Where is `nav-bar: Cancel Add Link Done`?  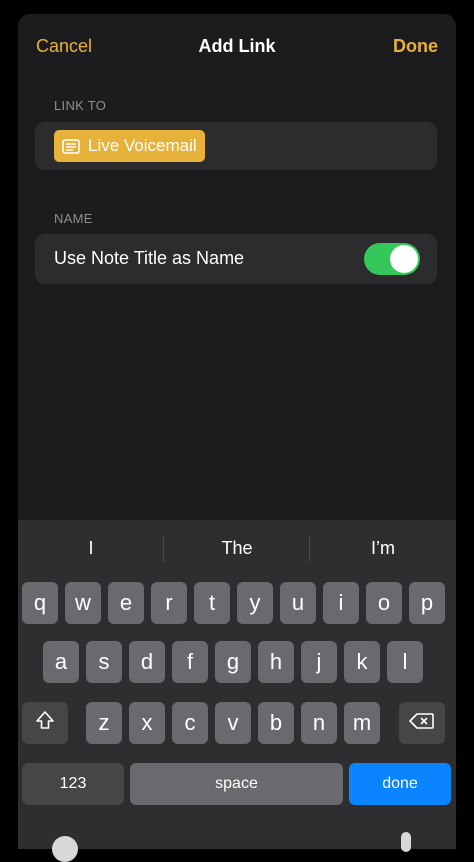 nav-bar: Cancel Add Link Done is located at coordinates (237, 47).